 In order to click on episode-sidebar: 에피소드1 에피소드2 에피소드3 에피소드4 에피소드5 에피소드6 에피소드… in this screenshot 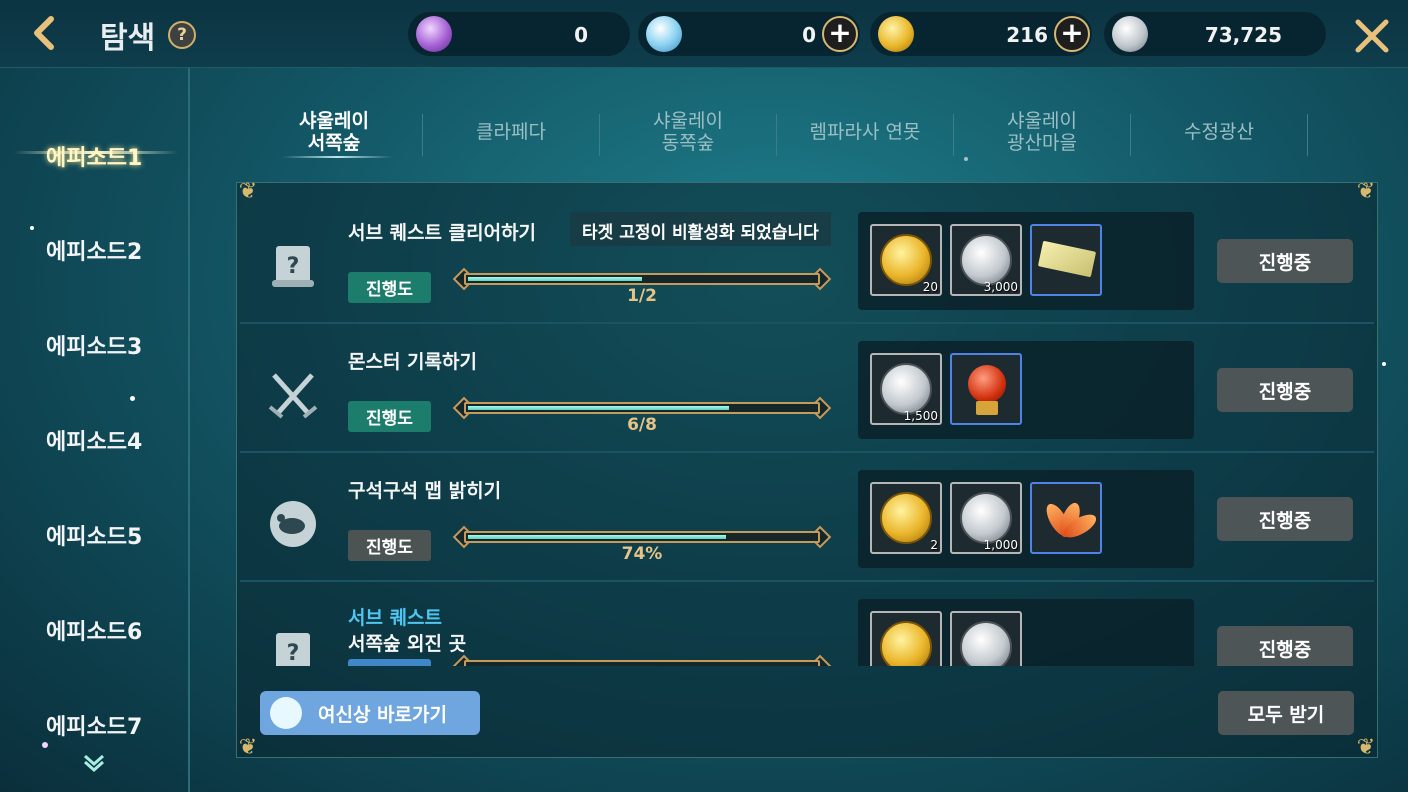, I will do `click(95, 430)`.